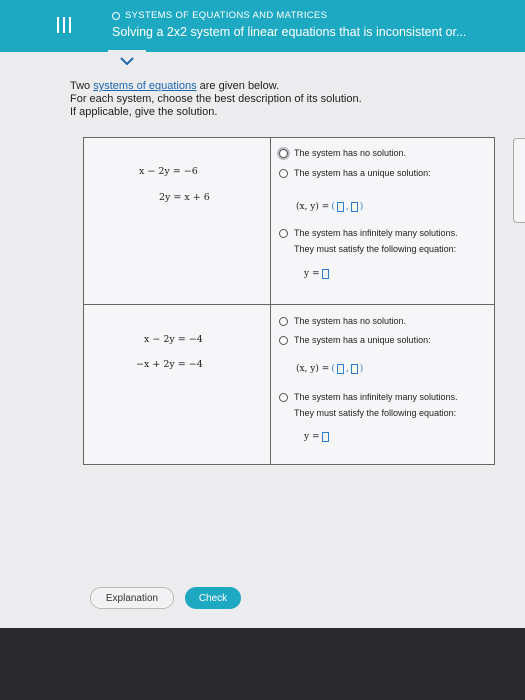 The width and height of the screenshot is (525, 700). I want to click on system1-option-no-solution: The system has no solution., so click(342, 153).